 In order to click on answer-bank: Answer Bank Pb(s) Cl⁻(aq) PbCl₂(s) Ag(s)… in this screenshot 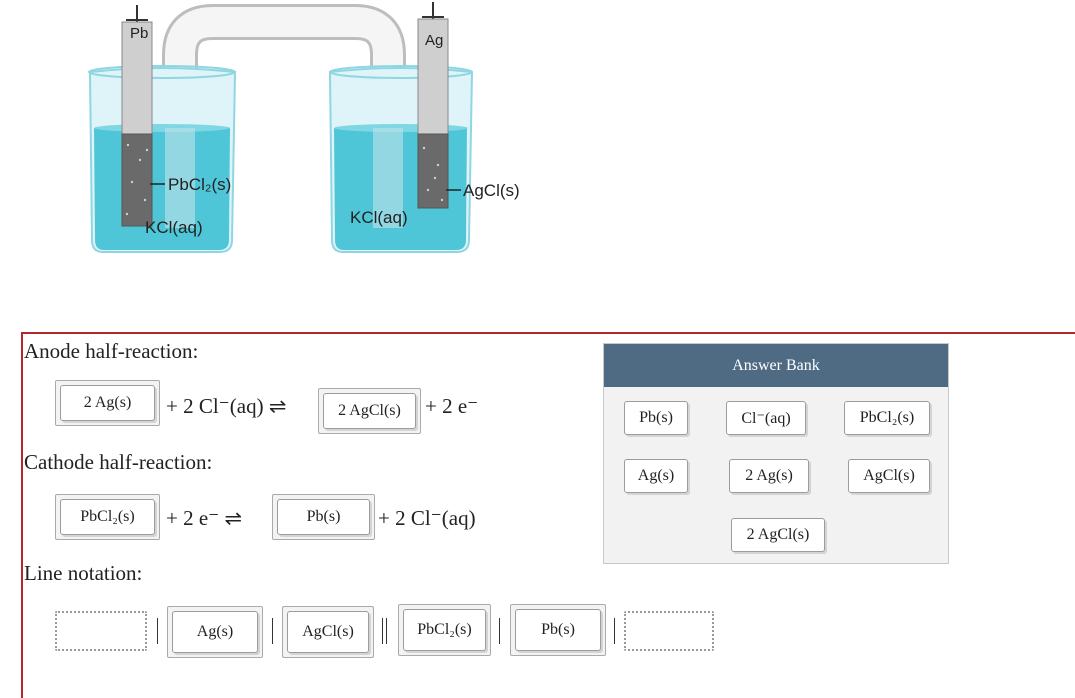, I will do `click(776, 453)`.